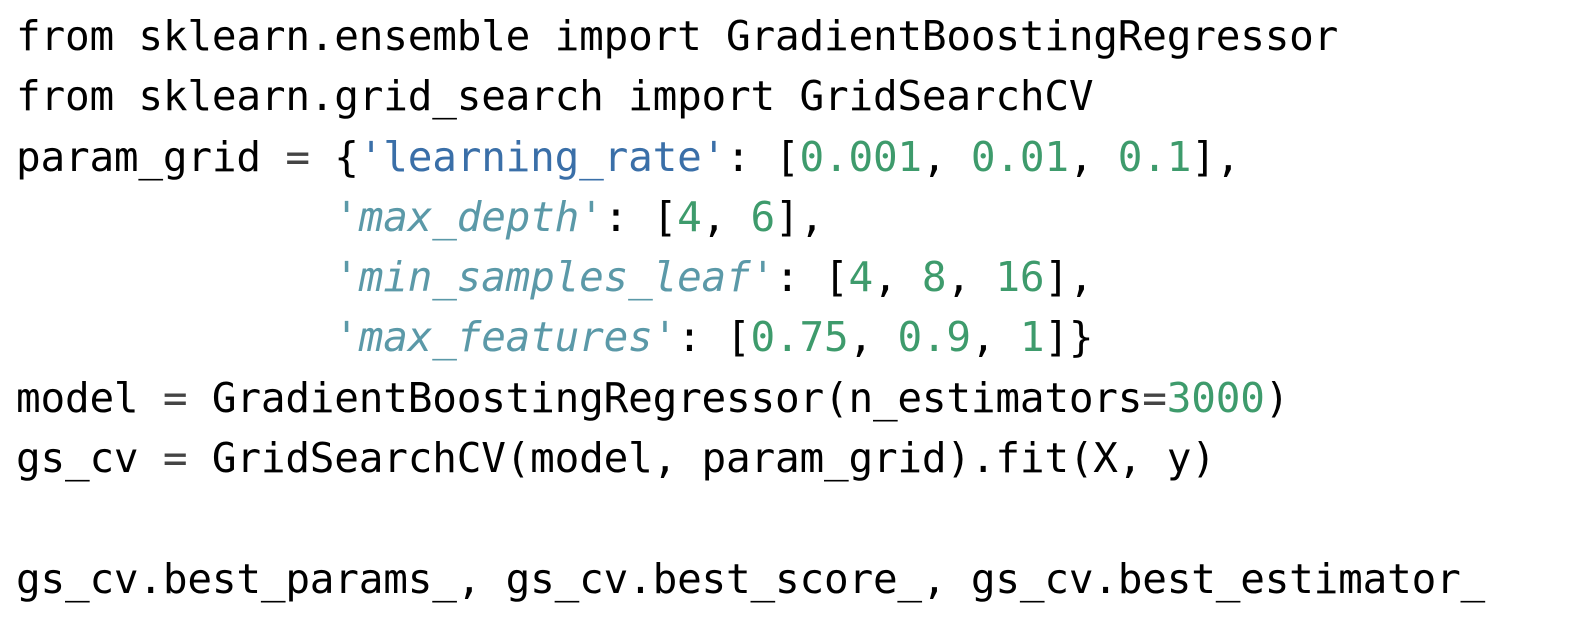  Describe the element at coordinates (1154, 156) in the screenshot. I see `number-literal: 0.1` at that location.